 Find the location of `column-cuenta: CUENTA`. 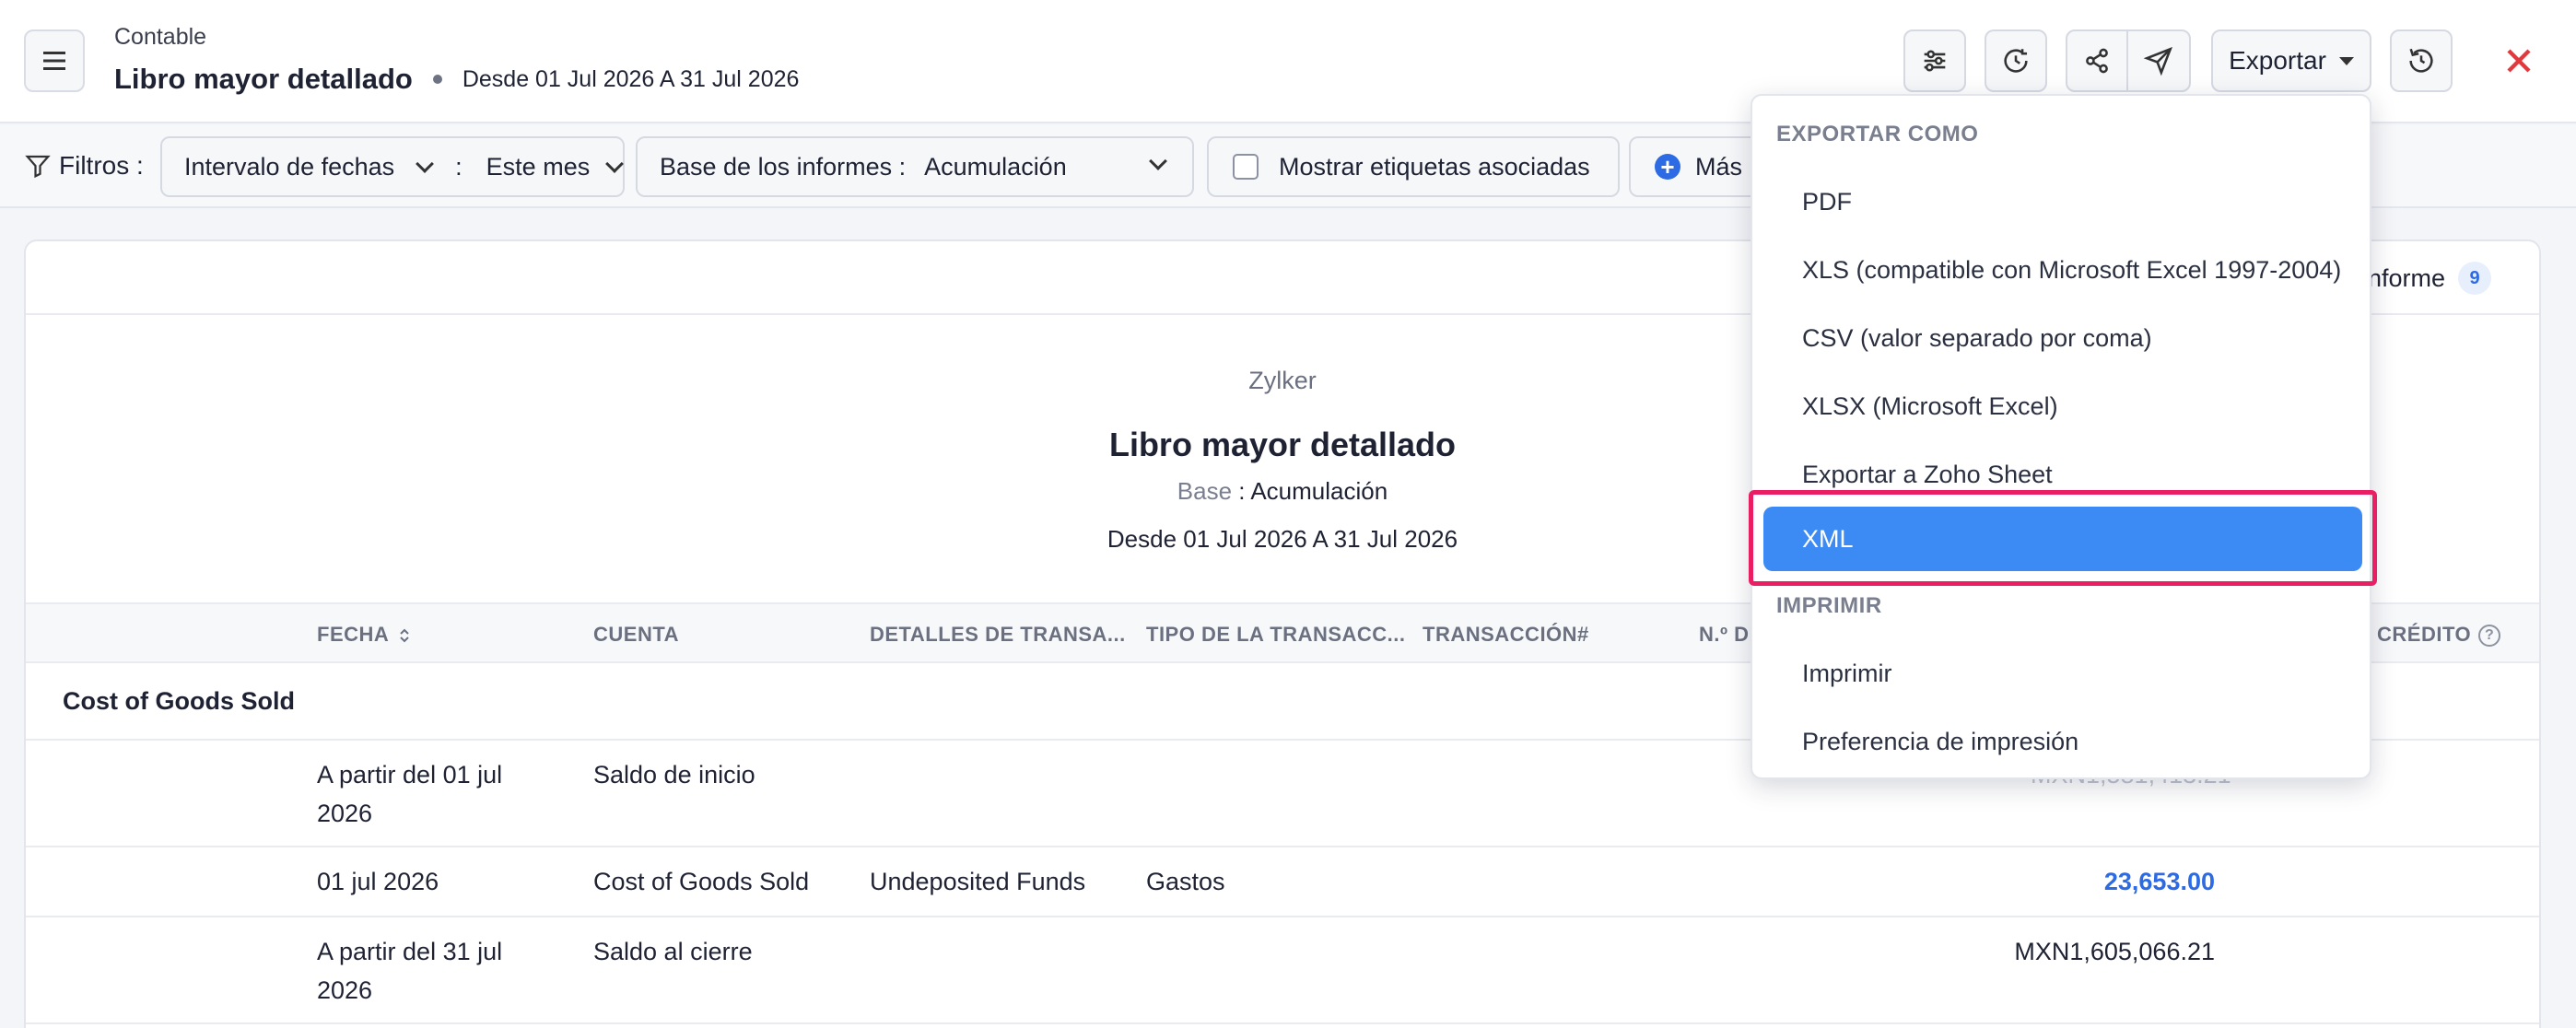

column-cuenta: CUENTA is located at coordinates (636, 634).